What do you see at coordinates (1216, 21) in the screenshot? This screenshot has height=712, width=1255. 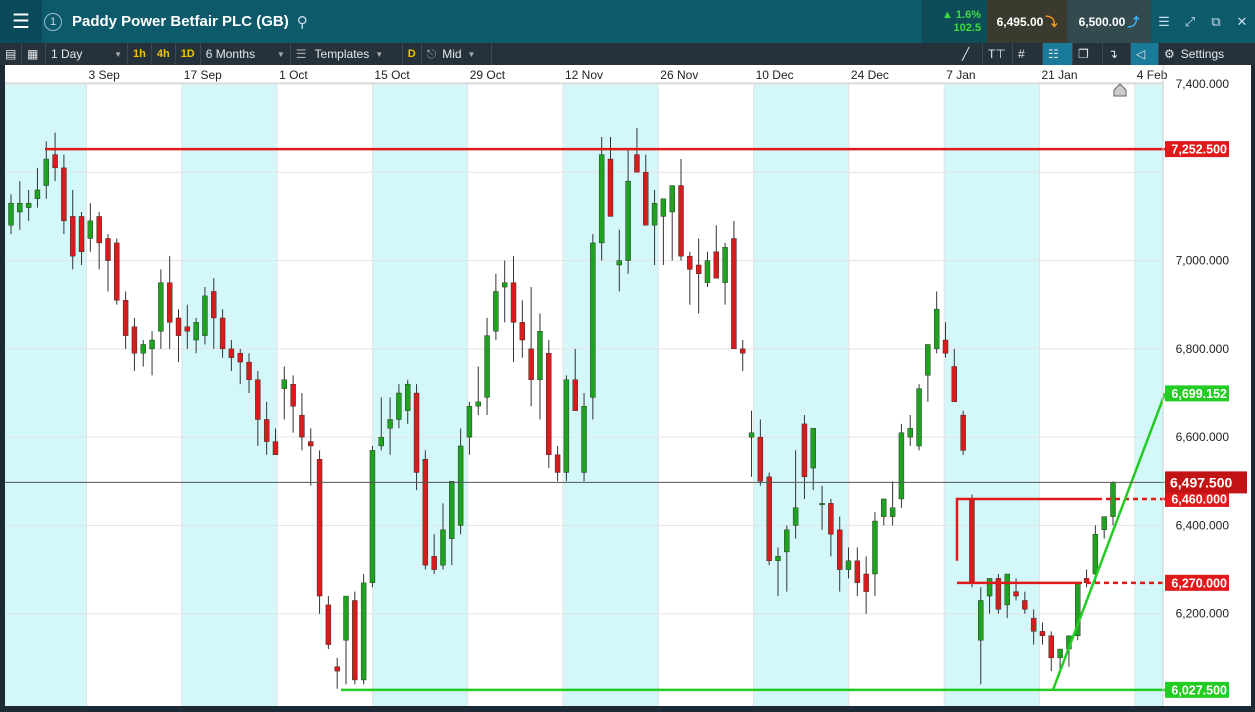 I see `popout-icon: ⧉` at bounding box center [1216, 21].